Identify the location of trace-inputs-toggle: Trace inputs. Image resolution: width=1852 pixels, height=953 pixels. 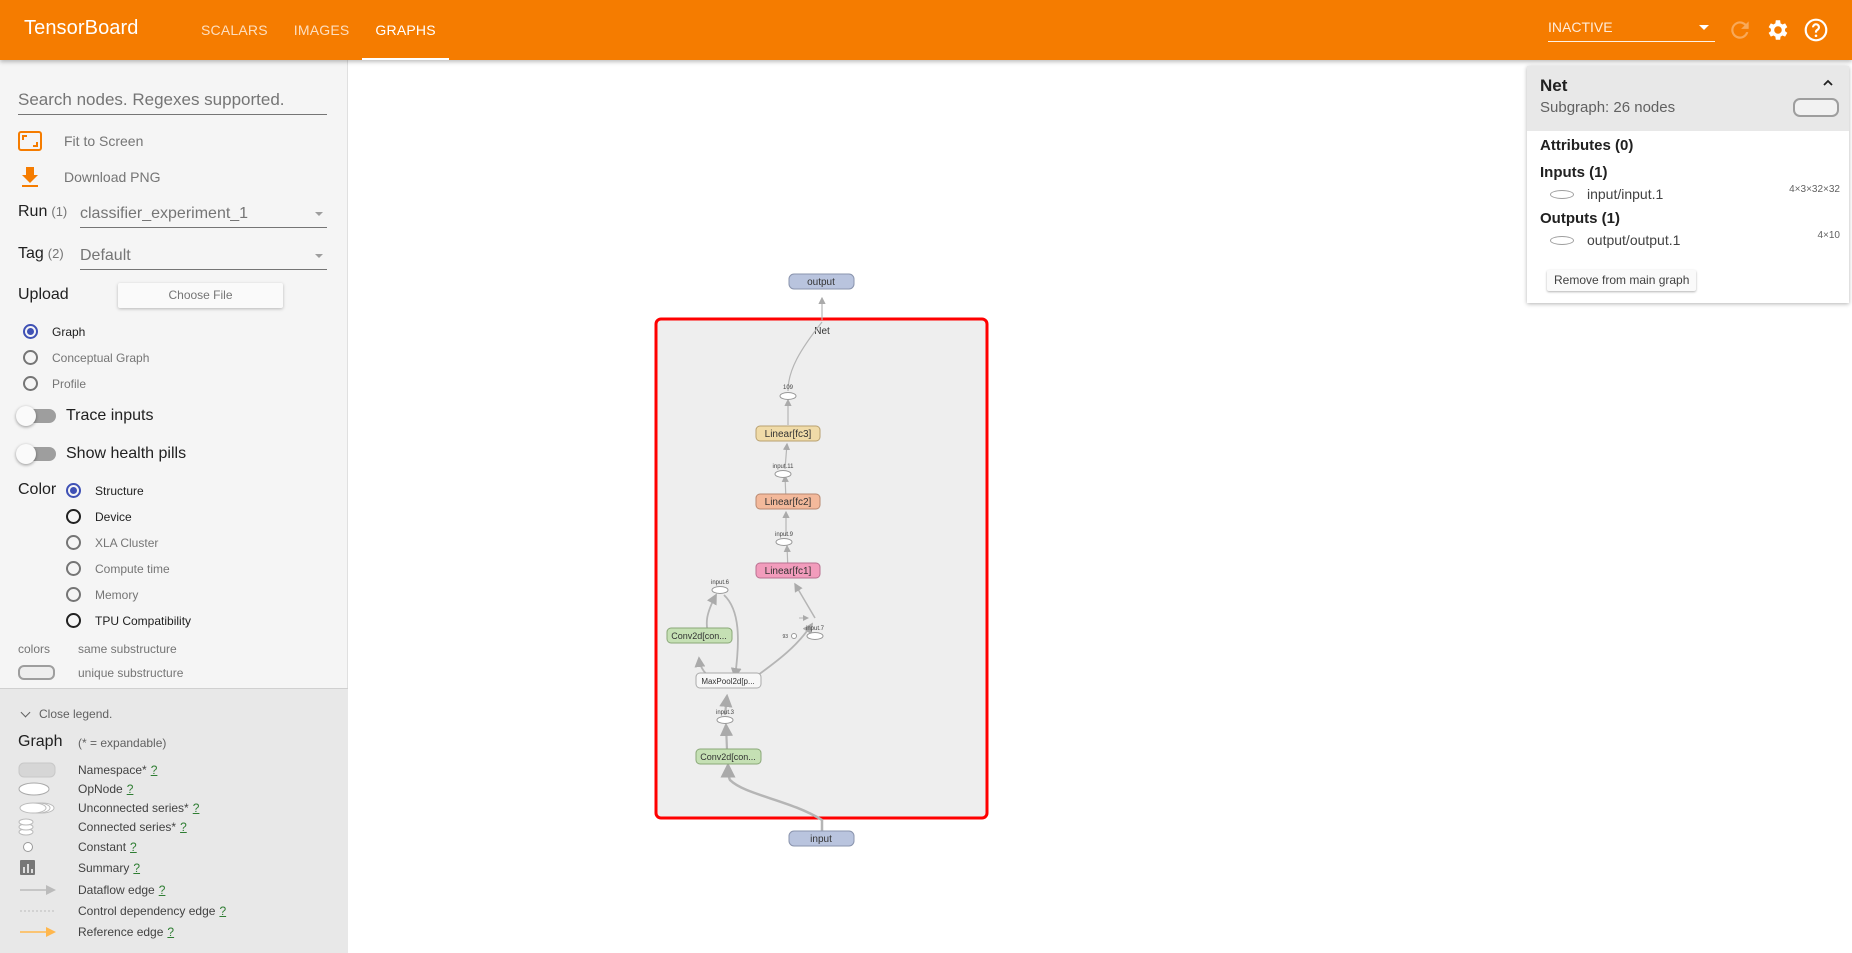
(84, 416).